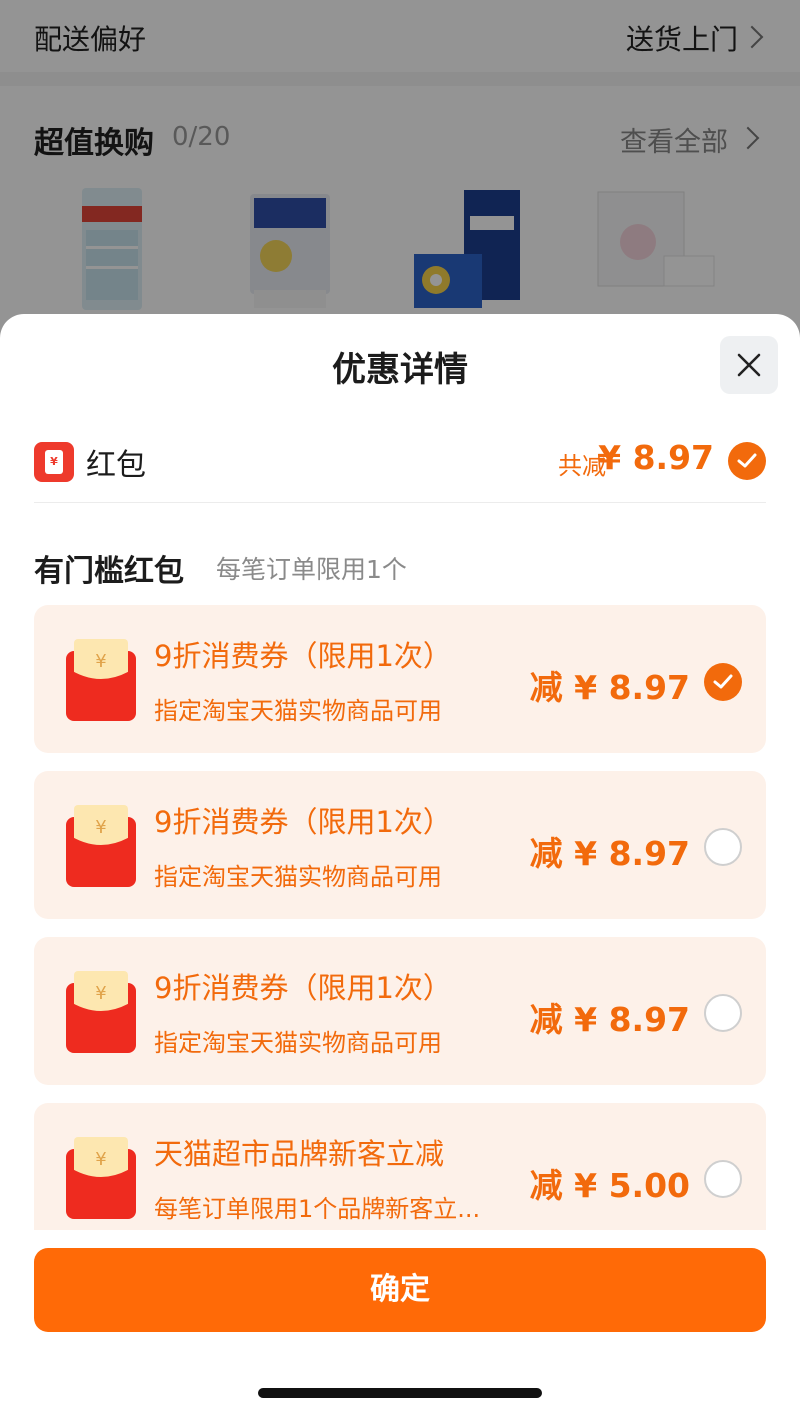 This screenshot has width=800, height=1414. Describe the element at coordinates (54, 462) in the screenshot. I see `red-packet-icon: ¥` at that location.